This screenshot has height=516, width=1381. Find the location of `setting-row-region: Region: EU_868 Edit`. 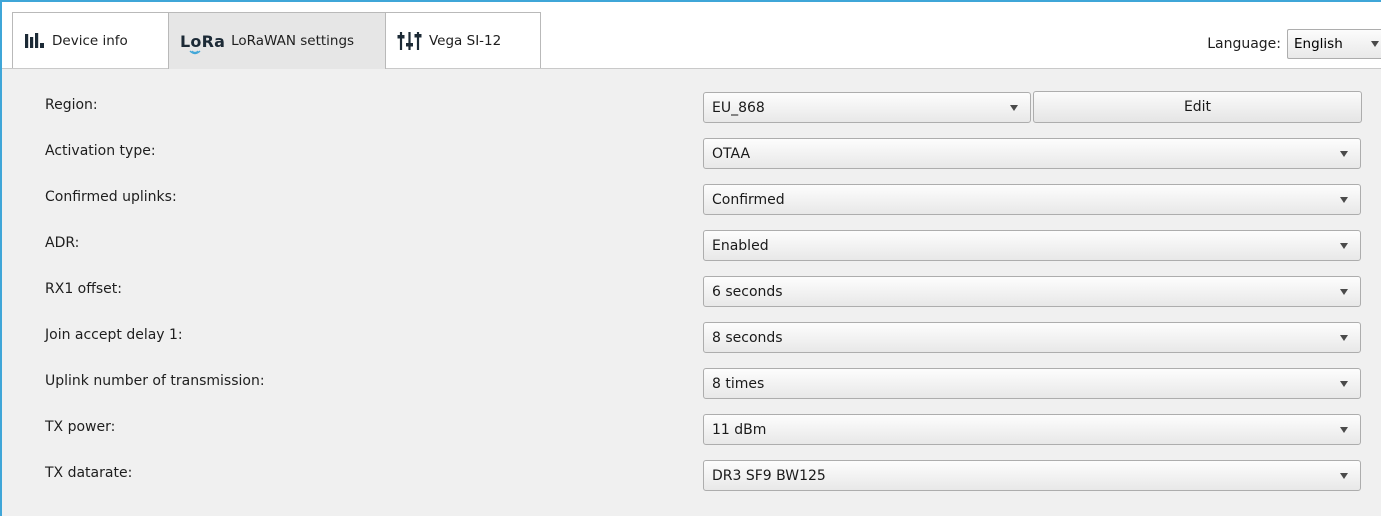

setting-row-region: Region: EU_868 Edit is located at coordinates (691, 107).